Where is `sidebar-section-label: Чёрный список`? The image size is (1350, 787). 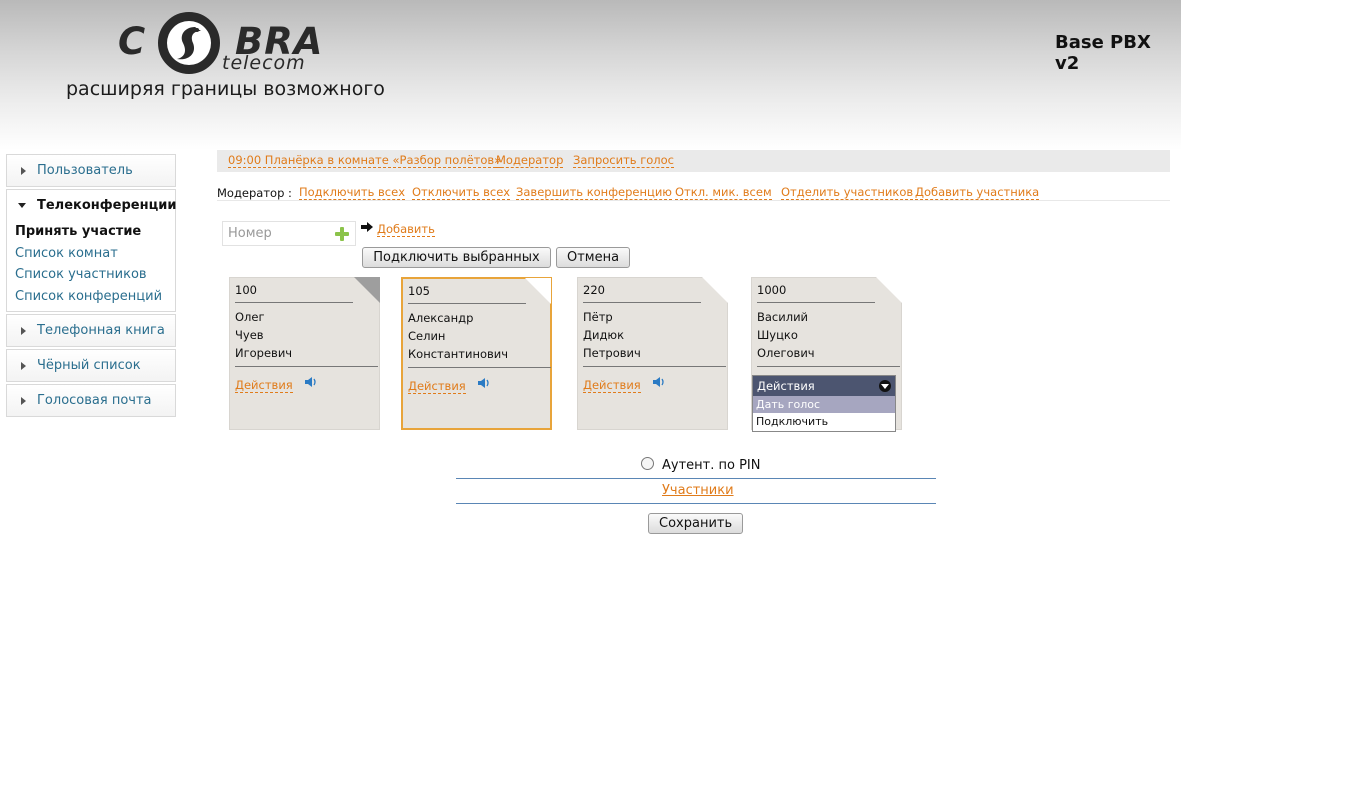
sidebar-section-label: Чёрный список is located at coordinates (89, 365).